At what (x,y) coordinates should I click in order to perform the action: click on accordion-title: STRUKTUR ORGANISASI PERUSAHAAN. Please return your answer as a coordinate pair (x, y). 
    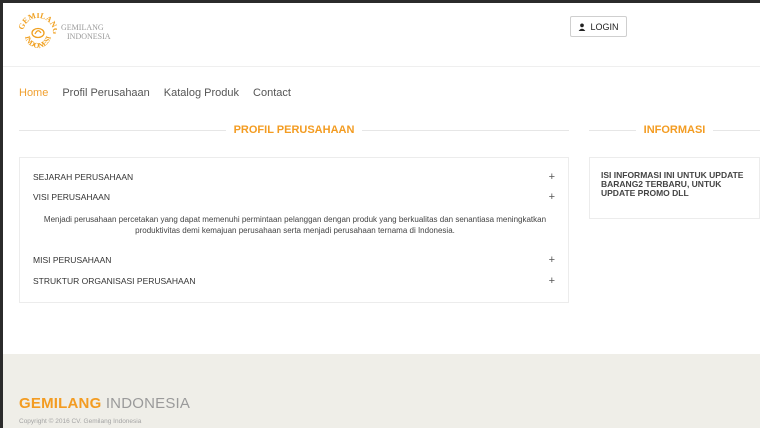
    Looking at the image, I should click on (114, 281).